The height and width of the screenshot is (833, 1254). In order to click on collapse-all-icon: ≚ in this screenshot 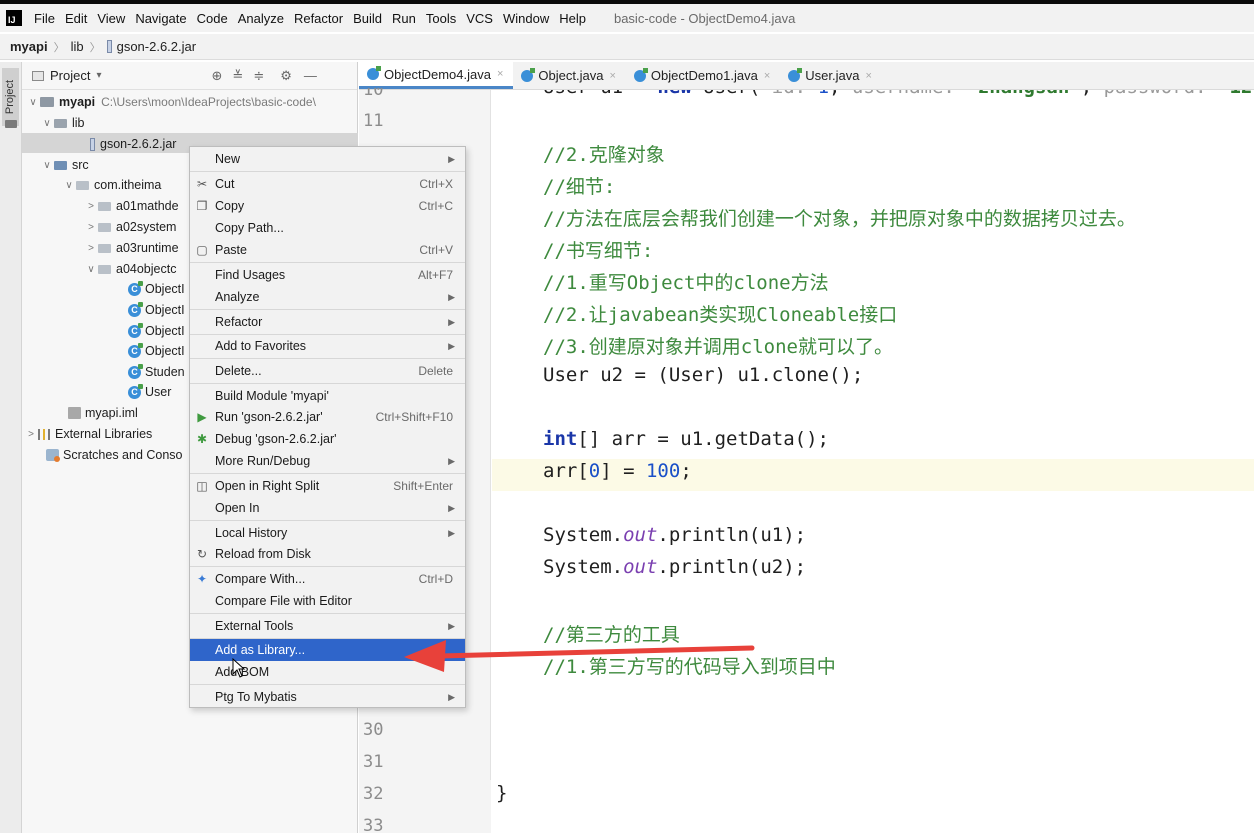, I will do `click(237, 76)`.